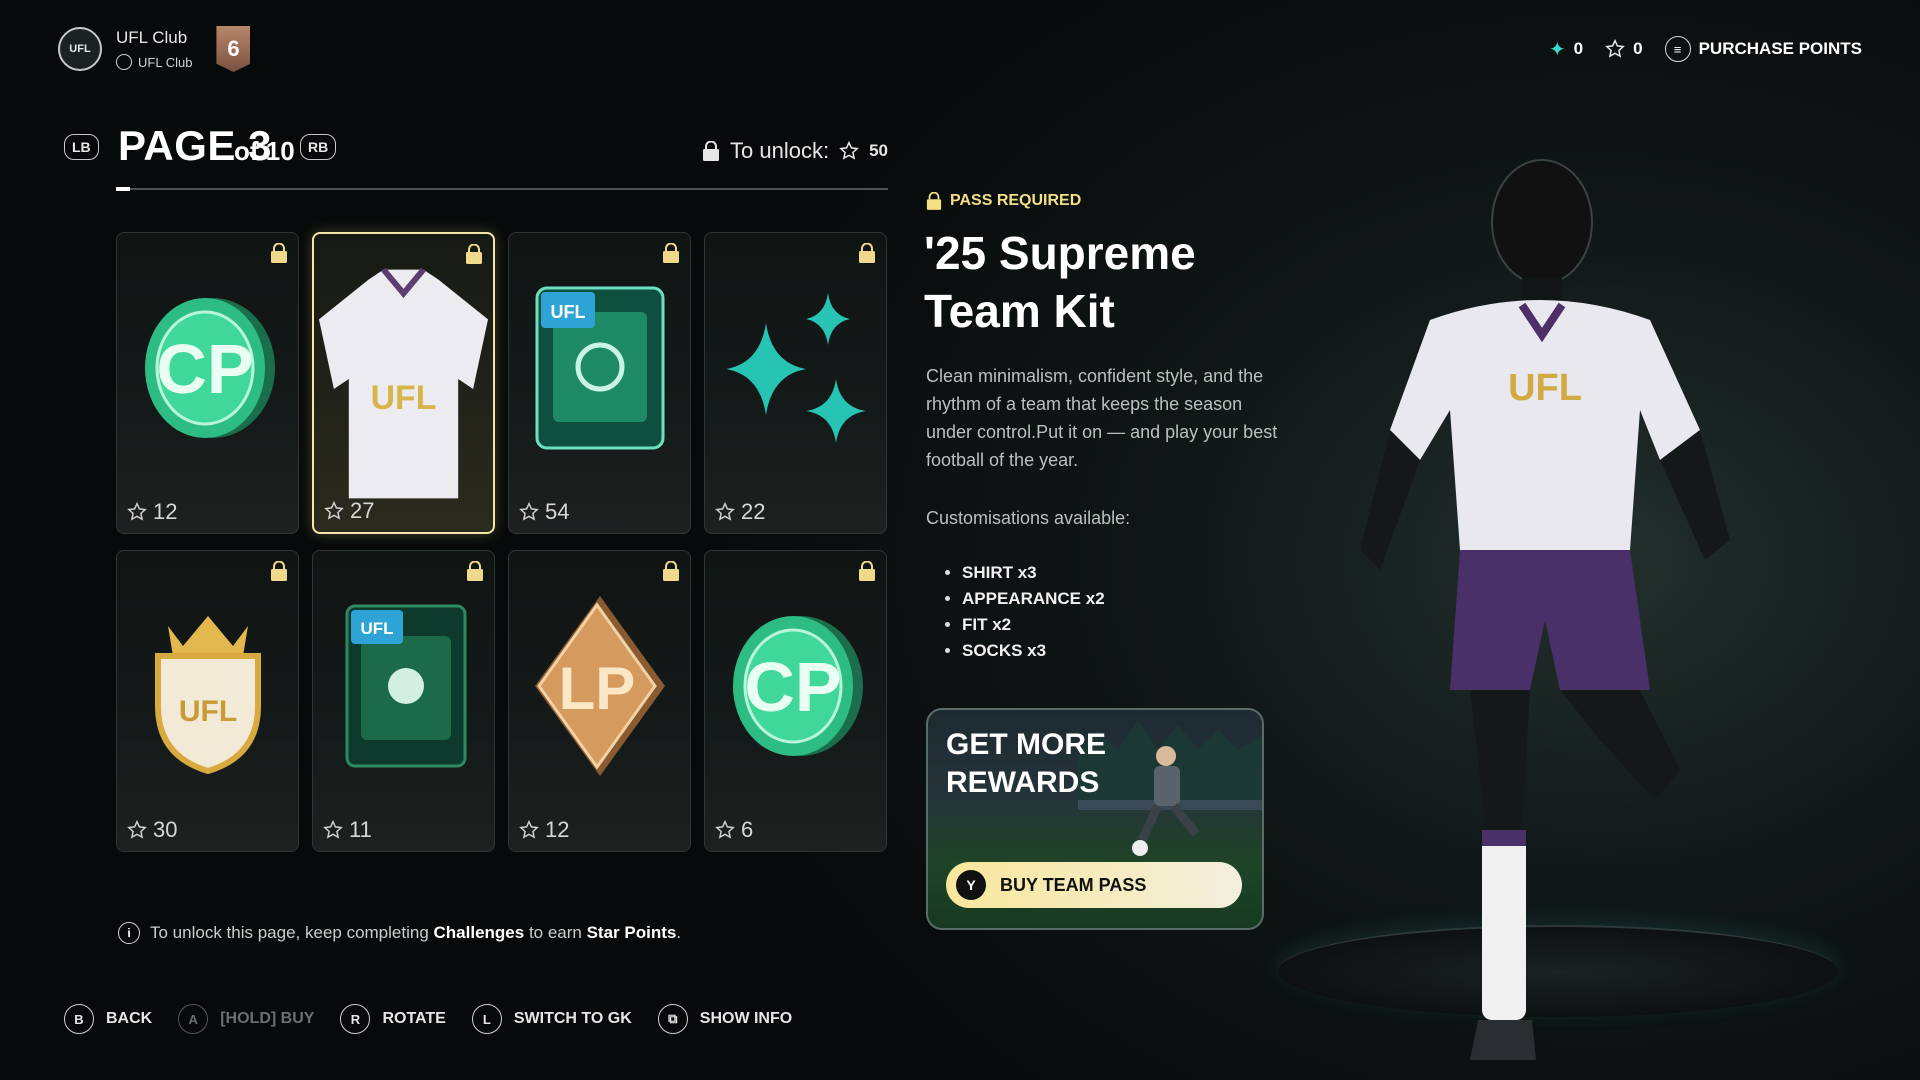  I want to click on reward-card-club-crest: UFL 30, so click(207, 701).